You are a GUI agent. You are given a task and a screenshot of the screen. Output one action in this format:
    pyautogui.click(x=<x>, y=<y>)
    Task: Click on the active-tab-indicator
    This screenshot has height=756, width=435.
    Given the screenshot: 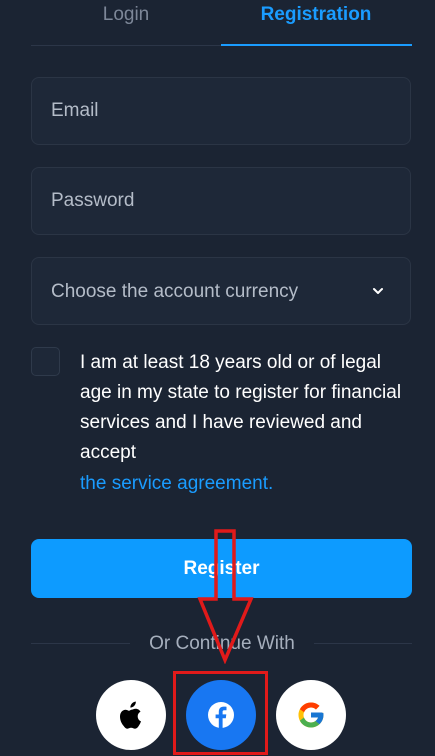 What is the action you would take?
    pyautogui.click(x=316, y=45)
    